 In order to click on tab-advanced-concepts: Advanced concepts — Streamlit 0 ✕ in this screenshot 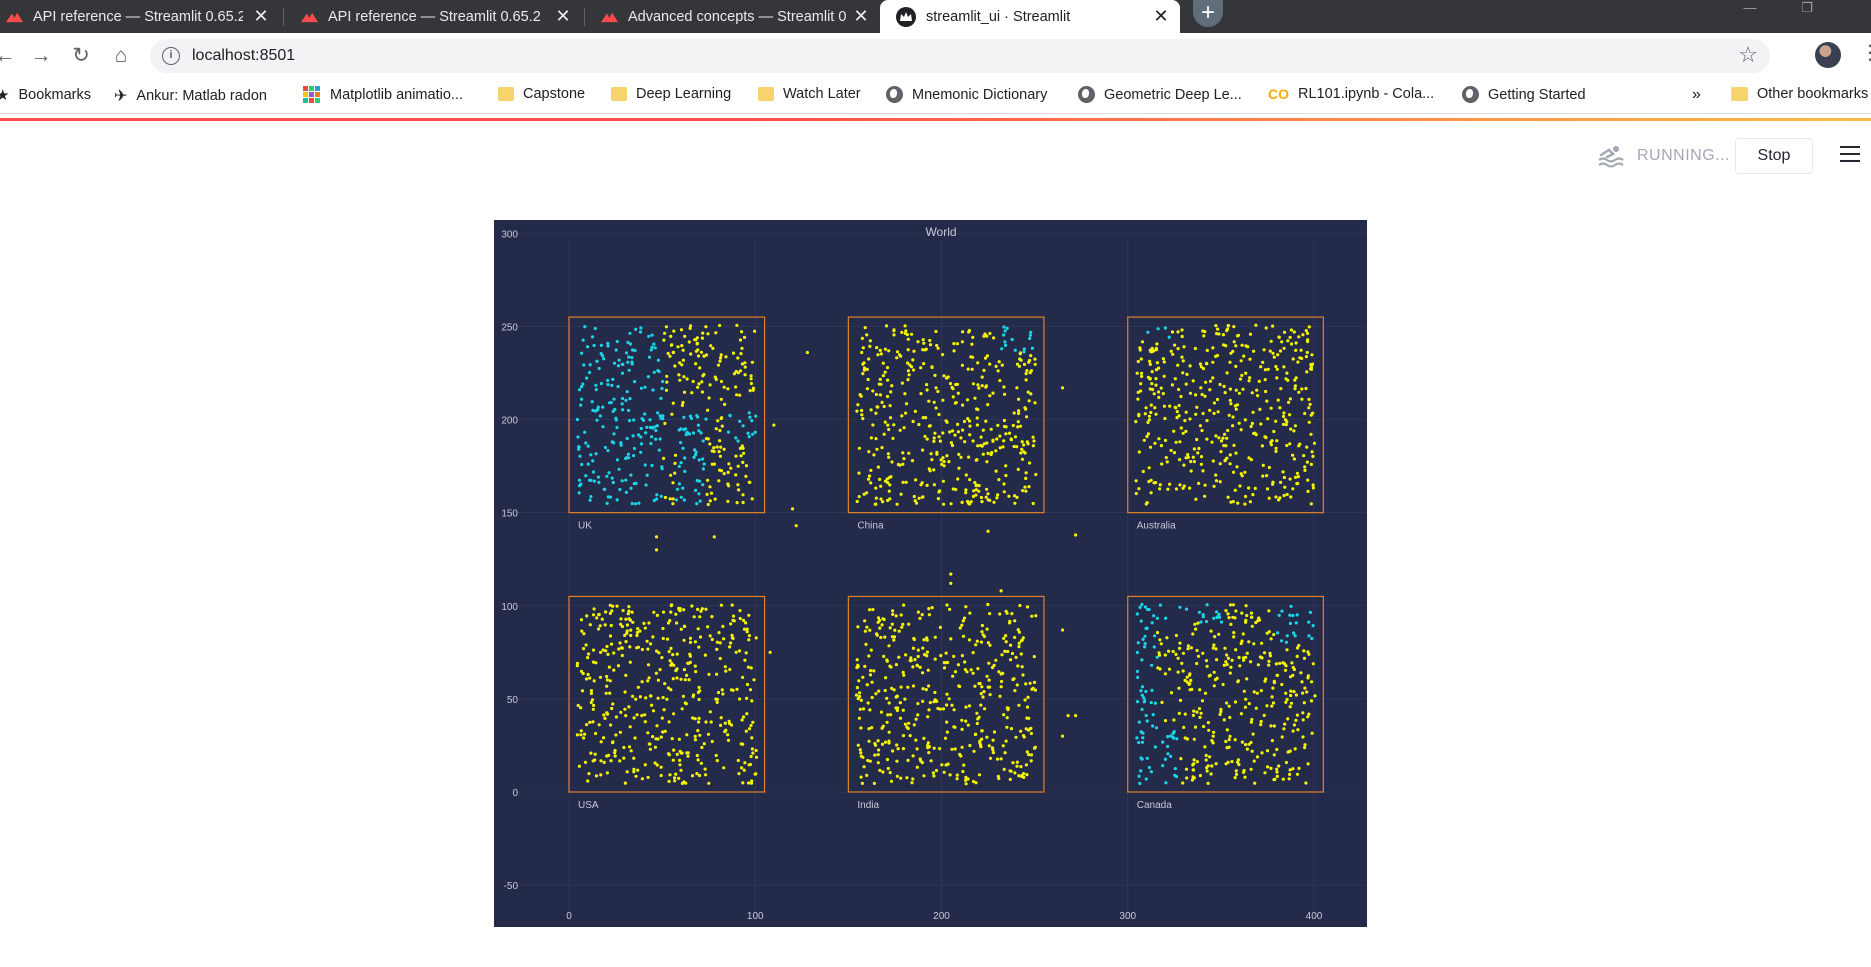, I will do `click(732, 16)`.